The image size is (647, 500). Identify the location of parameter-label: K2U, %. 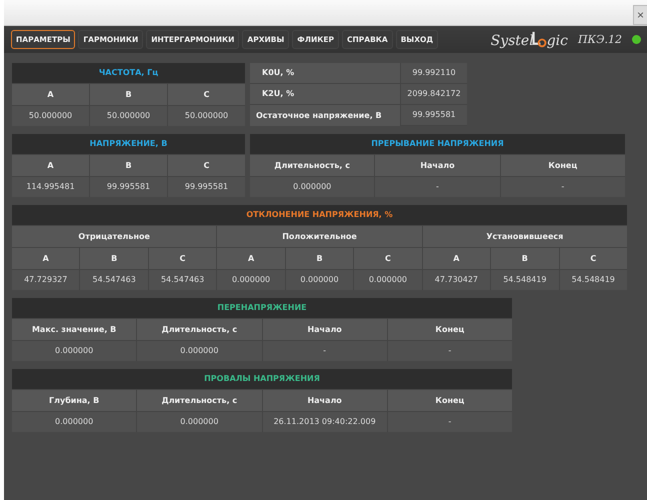
(325, 94).